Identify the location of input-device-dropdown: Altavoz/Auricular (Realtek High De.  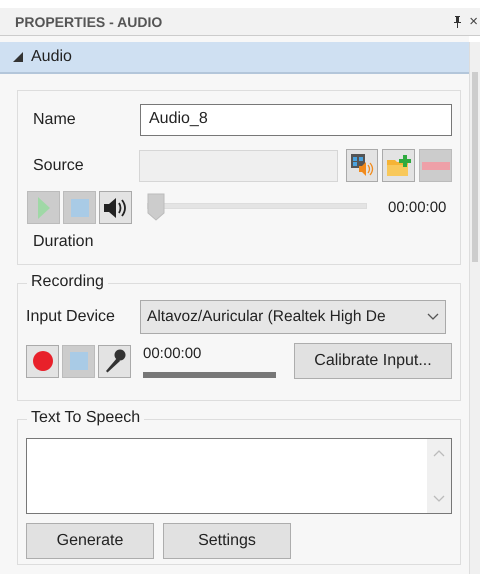
(293, 317).